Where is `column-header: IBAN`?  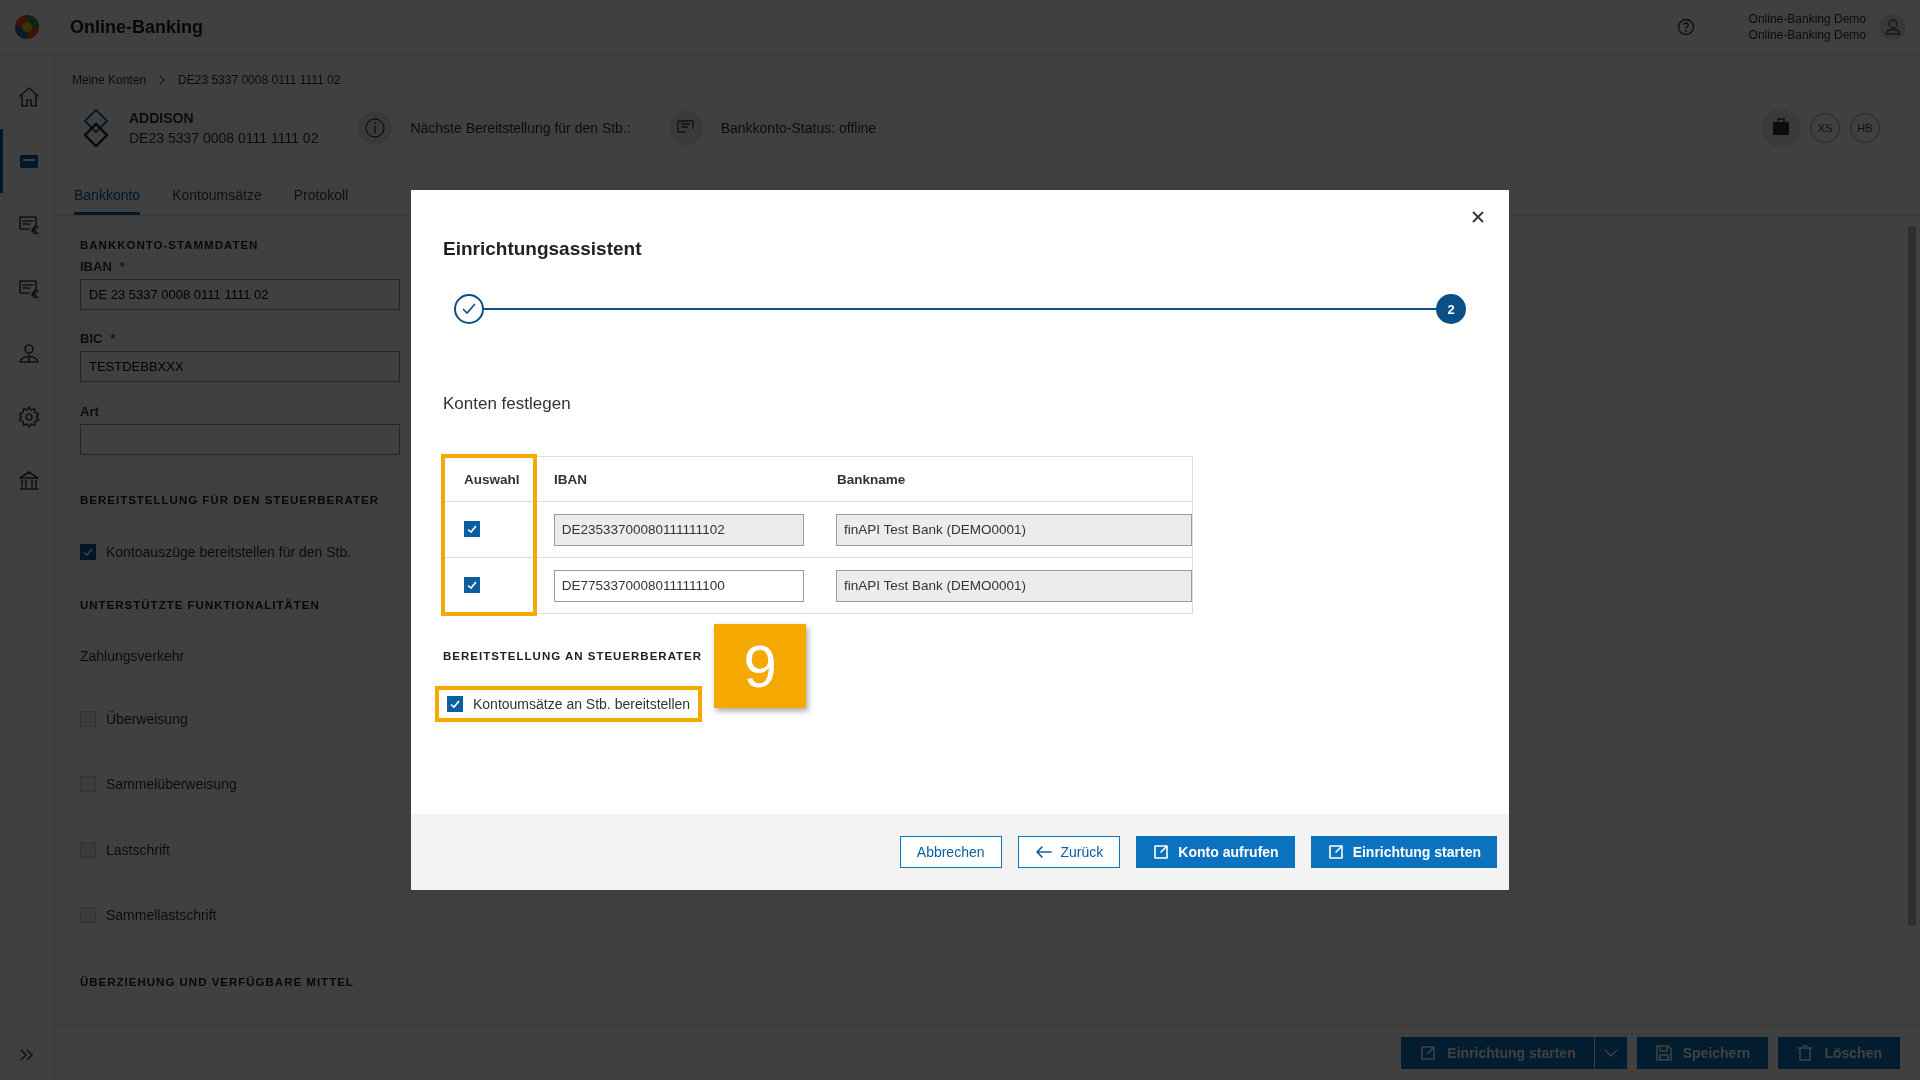
column-header: IBAN is located at coordinates (571, 479).